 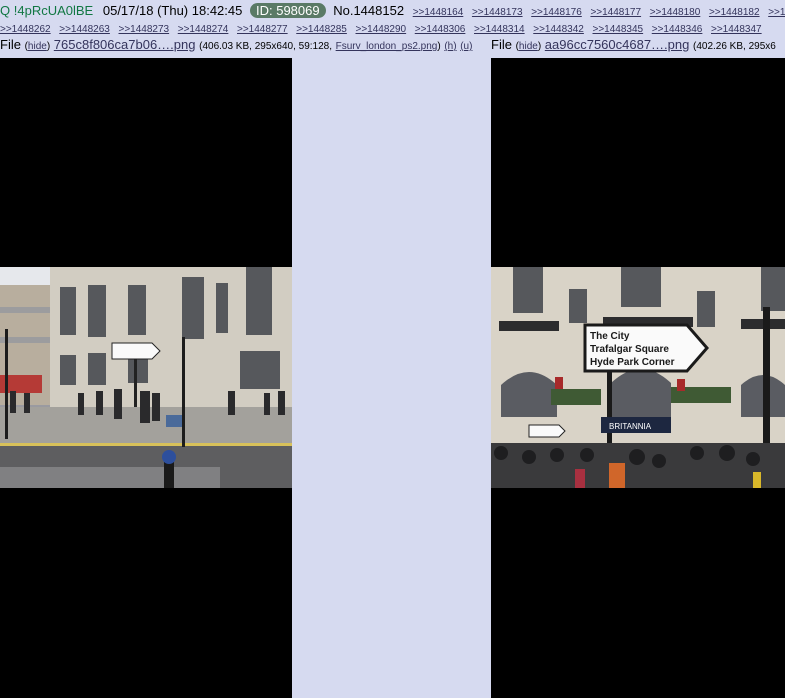 I want to click on post-number: No.1448152, so click(x=368, y=10).